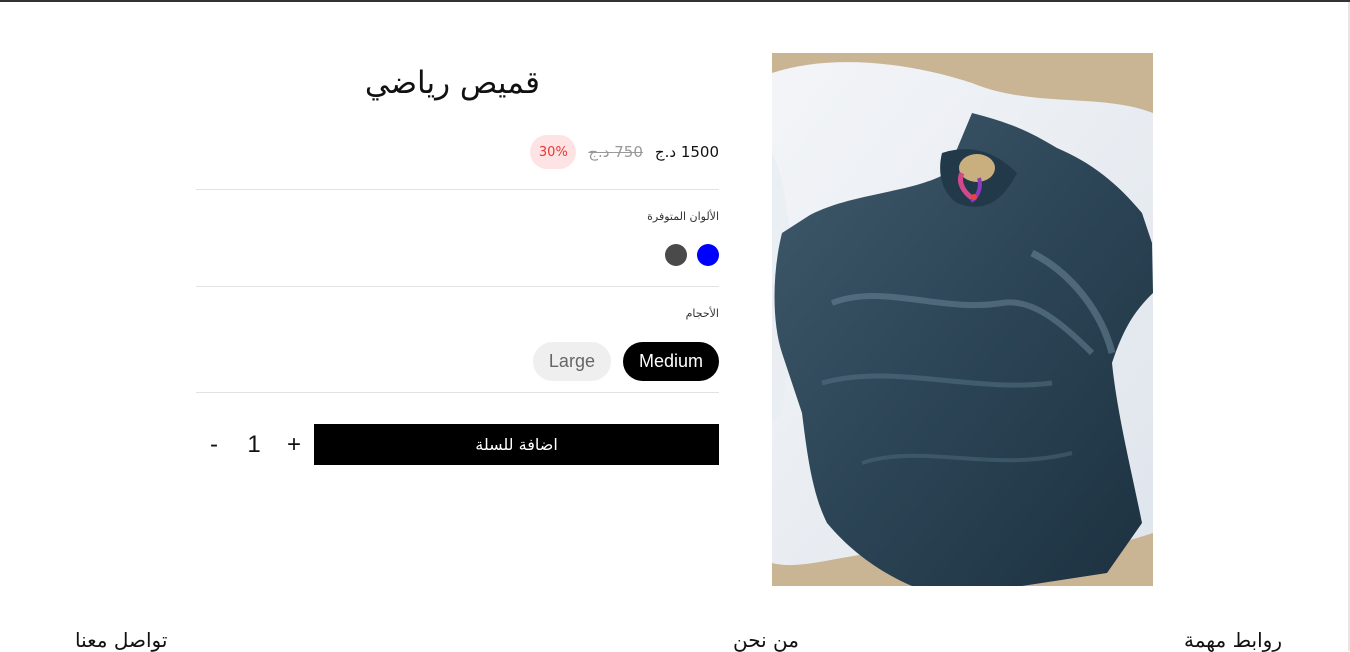 The height and width of the screenshot is (652, 1350). Describe the element at coordinates (676, 255) in the screenshot. I see `color-swatch-dark-gray` at that location.